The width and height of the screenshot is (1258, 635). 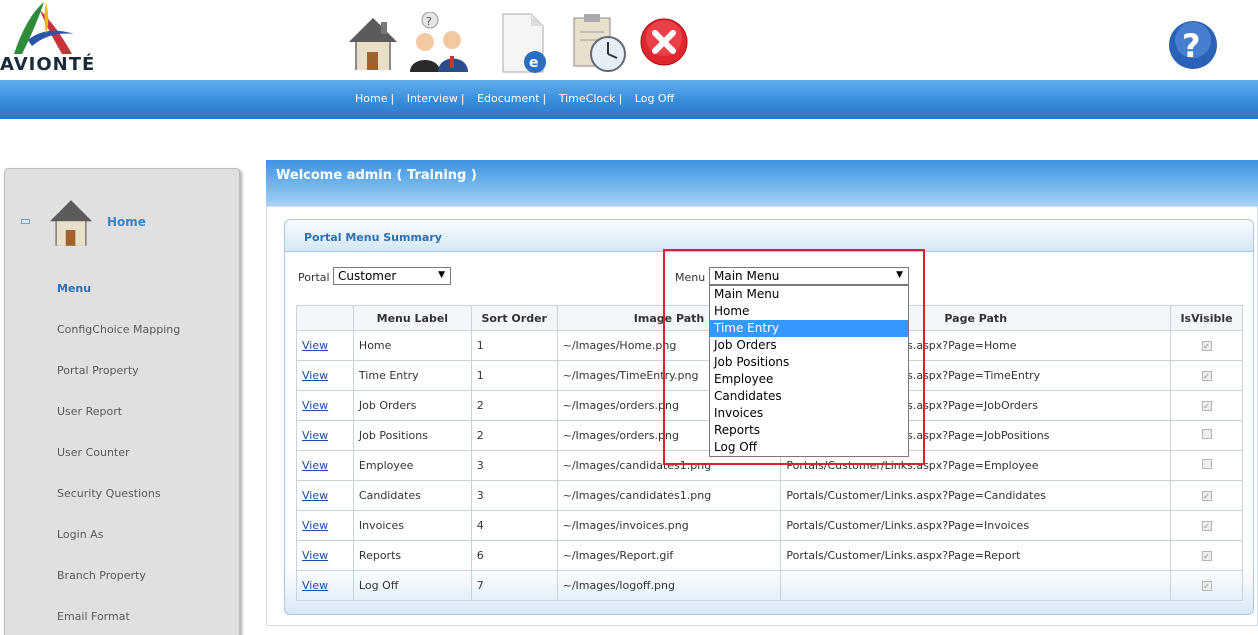 What do you see at coordinates (1206, 318) in the screenshot?
I see `col-header-isvisible: IsVisible` at bounding box center [1206, 318].